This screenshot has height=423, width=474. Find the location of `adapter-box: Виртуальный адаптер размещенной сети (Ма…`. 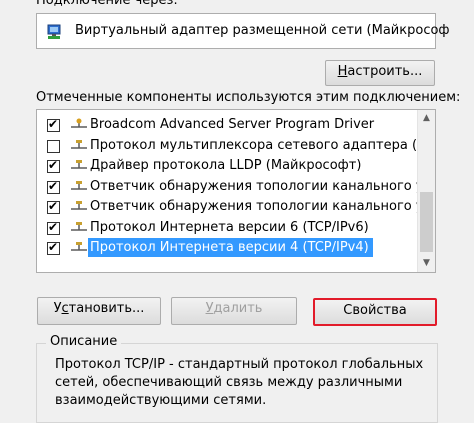

adapter-box: Виртуальный адаптер размещенной сети (Ма… is located at coordinates (243, 31).